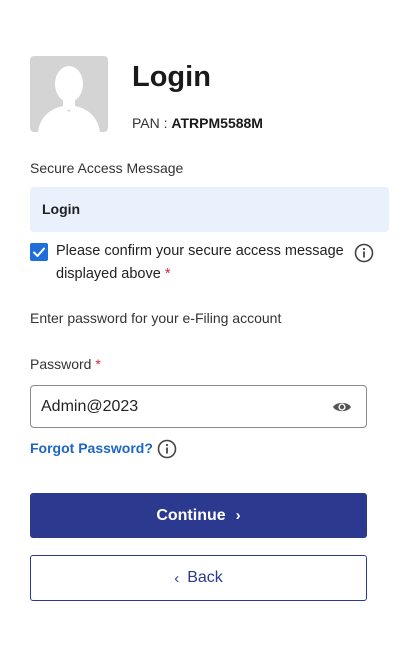 The width and height of the screenshot is (420, 654). I want to click on password-instruction: Enter password for your e-Filing account, so click(156, 318).